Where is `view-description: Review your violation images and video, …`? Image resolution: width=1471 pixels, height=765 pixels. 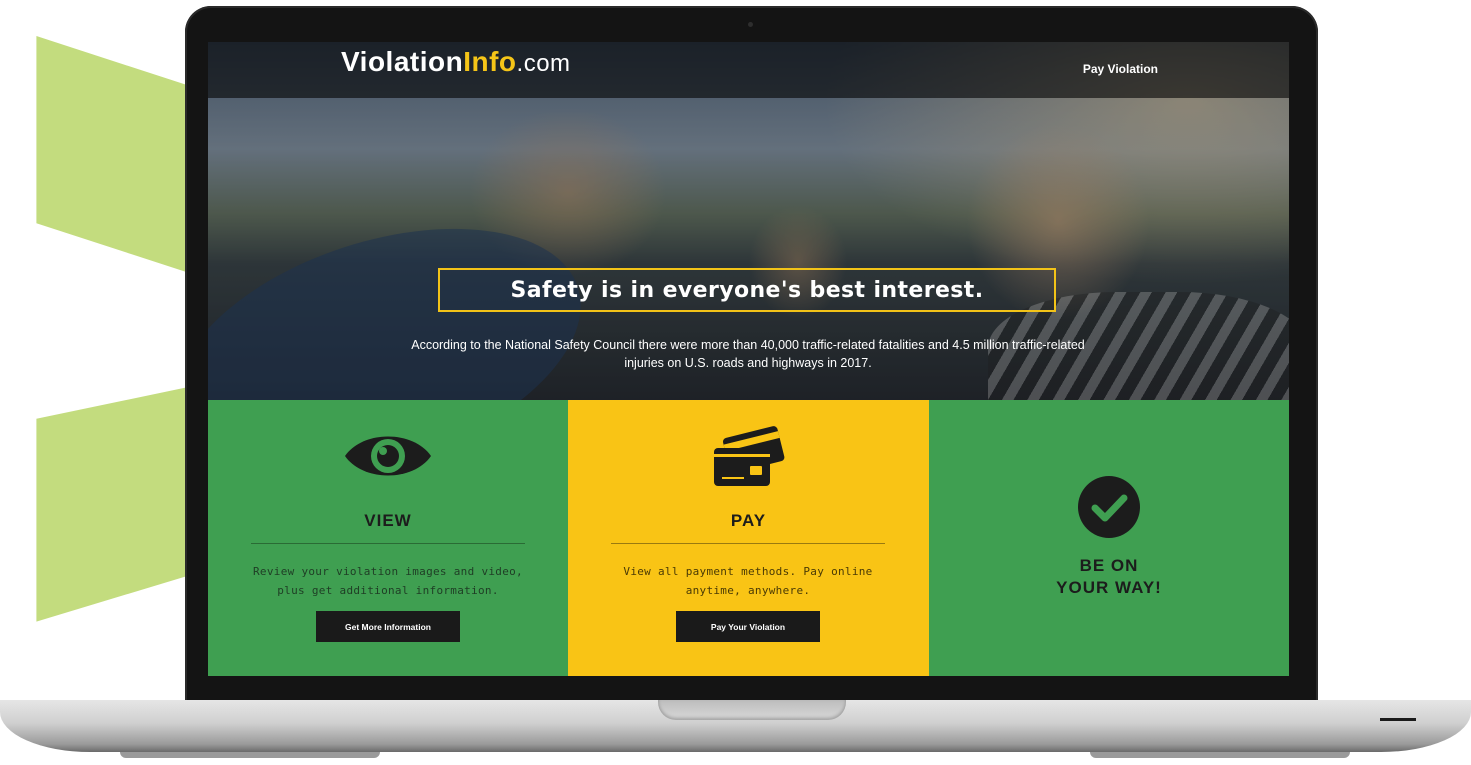 view-description: Review your violation images and video, … is located at coordinates (388, 581).